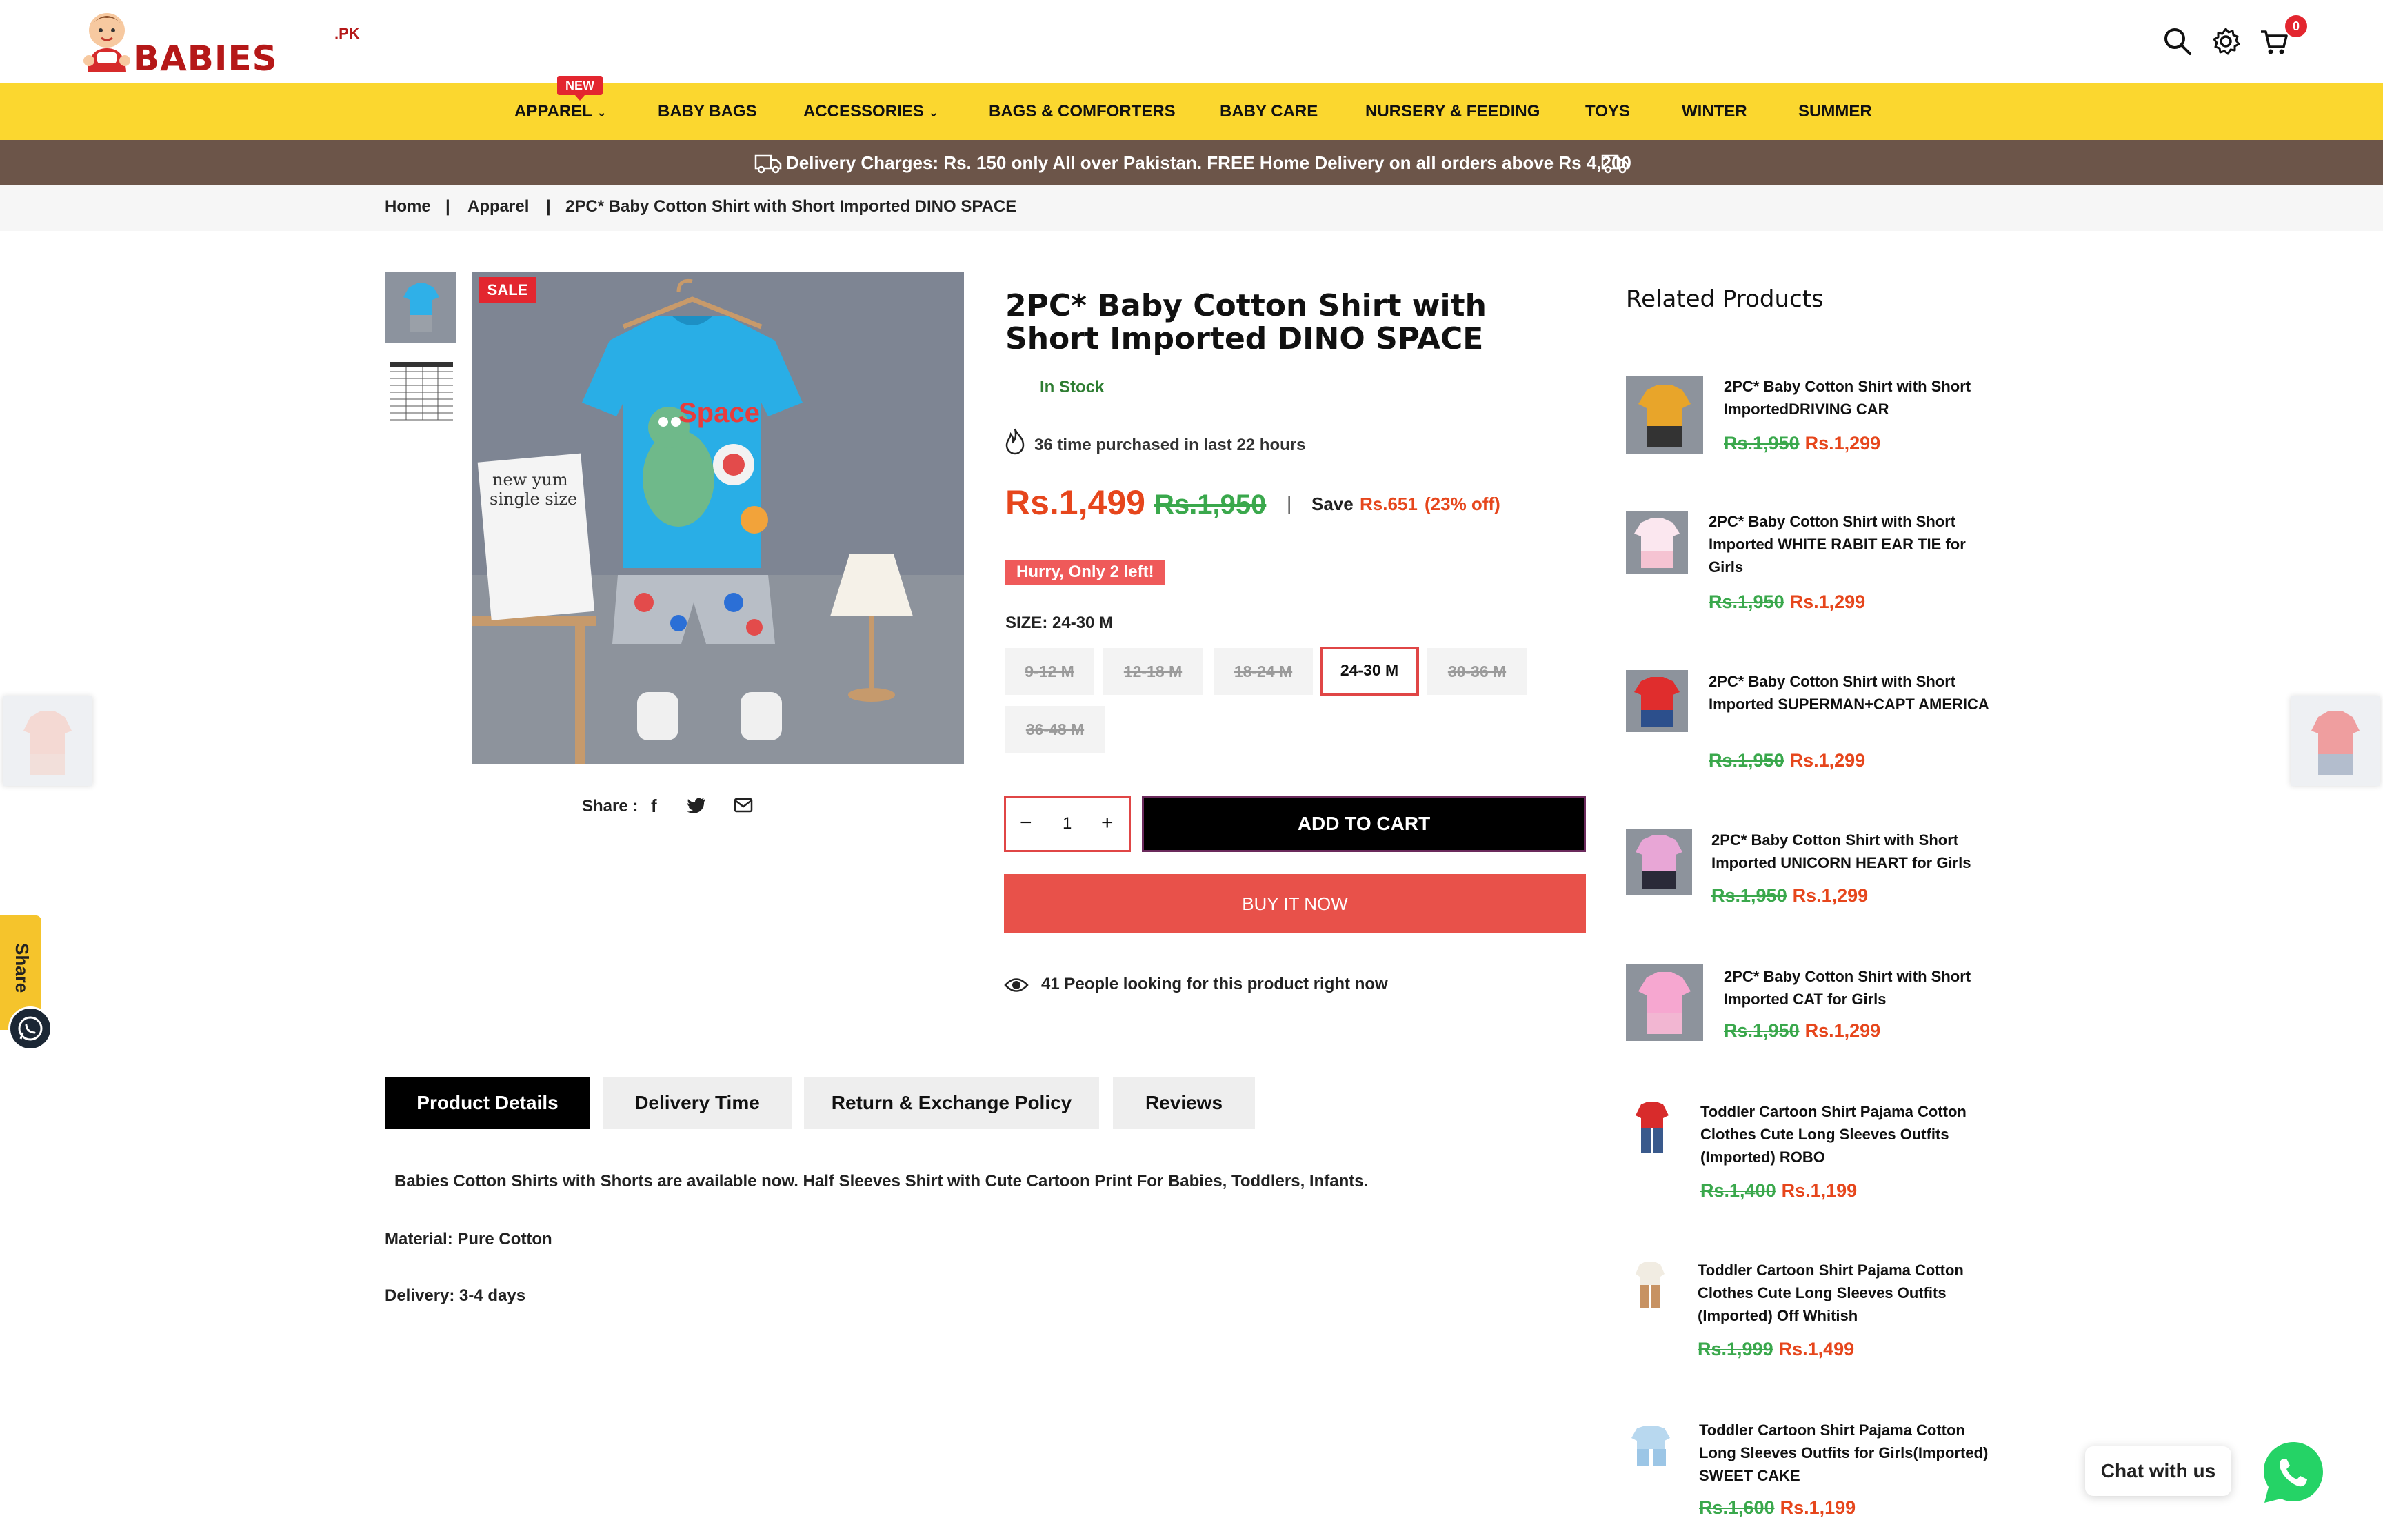 This screenshot has width=2383, height=1540. What do you see at coordinates (2293, 1473) in the screenshot?
I see `whatsapp-chat-button` at bounding box center [2293, 1473].